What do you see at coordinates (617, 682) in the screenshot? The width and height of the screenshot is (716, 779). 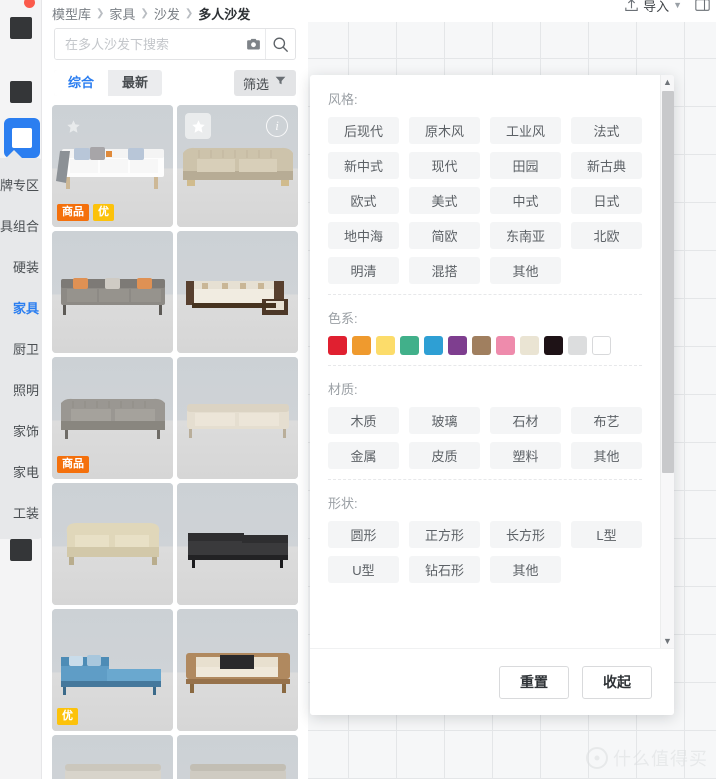 I see `collapse-button: 收起` at bounding box center [617, 682].